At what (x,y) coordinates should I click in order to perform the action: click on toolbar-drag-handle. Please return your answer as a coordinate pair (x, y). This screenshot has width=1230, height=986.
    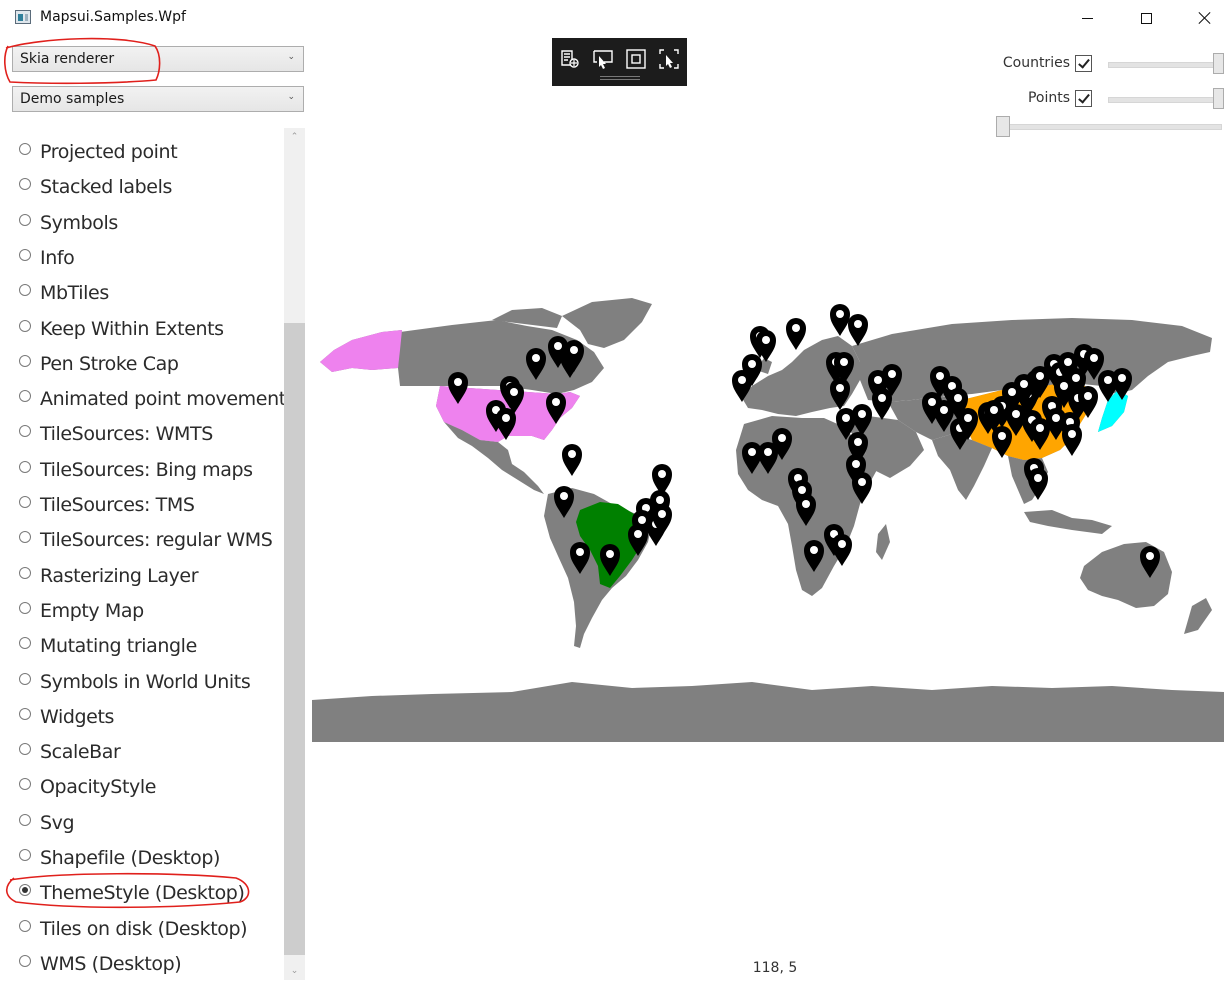
    Looking at the image, I should click on (620, 78).